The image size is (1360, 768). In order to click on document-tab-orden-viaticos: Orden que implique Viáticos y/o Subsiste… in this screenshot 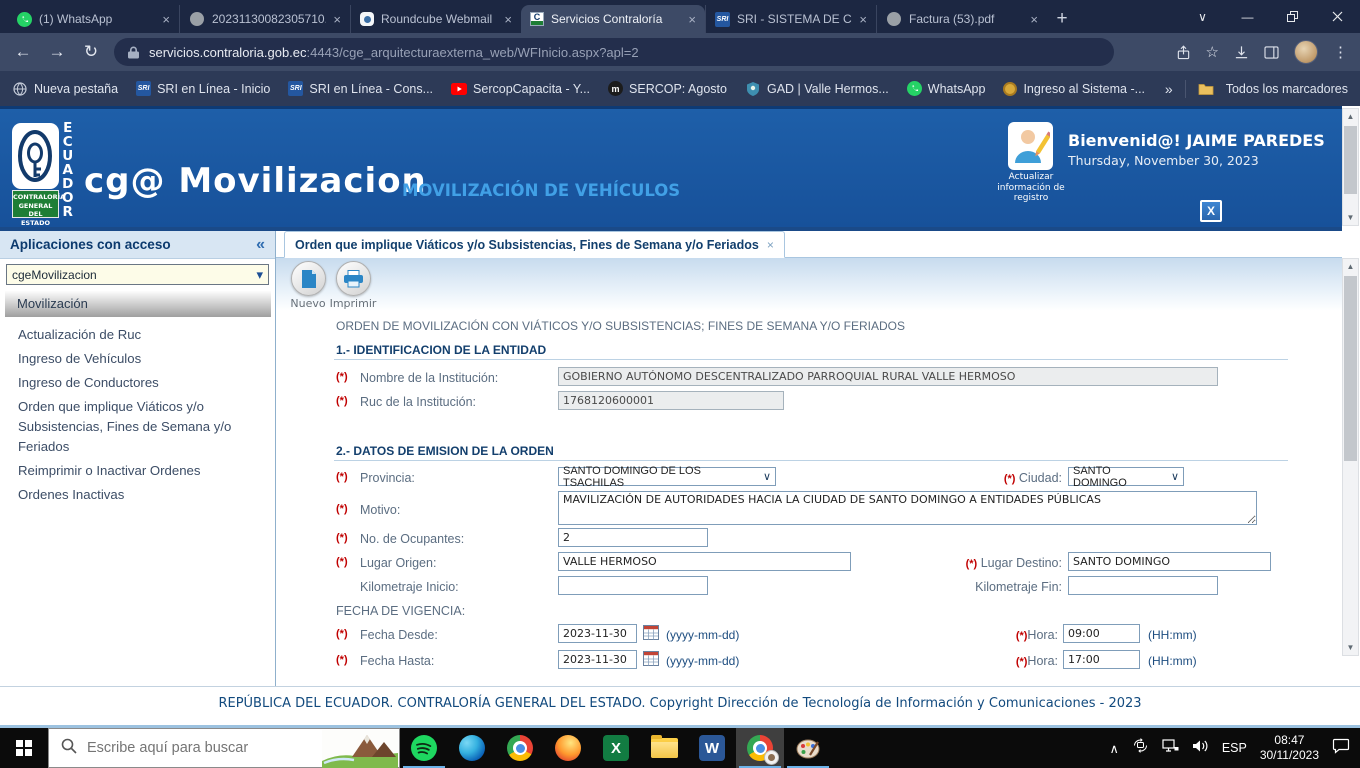, I will do `click(534, 244)`.